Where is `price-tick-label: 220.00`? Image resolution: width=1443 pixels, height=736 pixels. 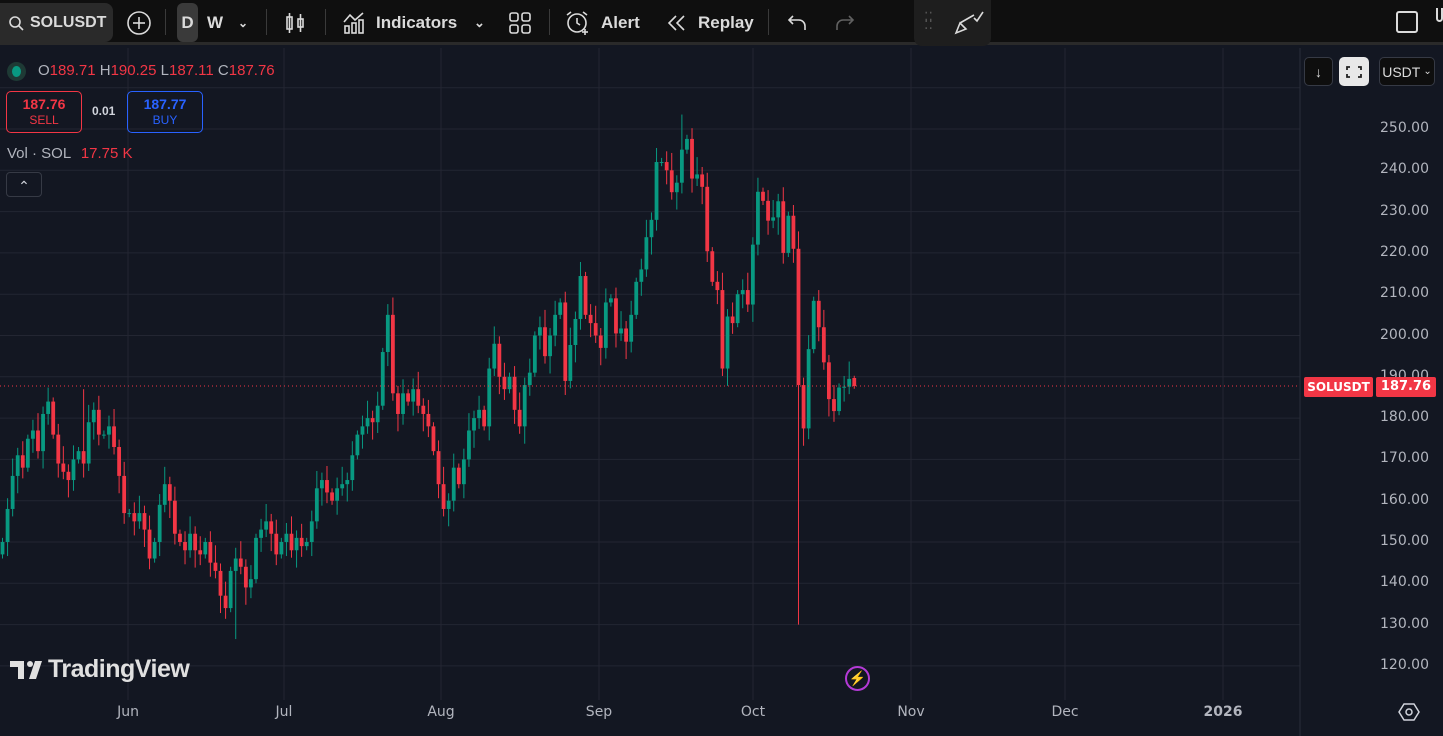 price-tick-label: 220.00 is located at coordinates (1404, 251).